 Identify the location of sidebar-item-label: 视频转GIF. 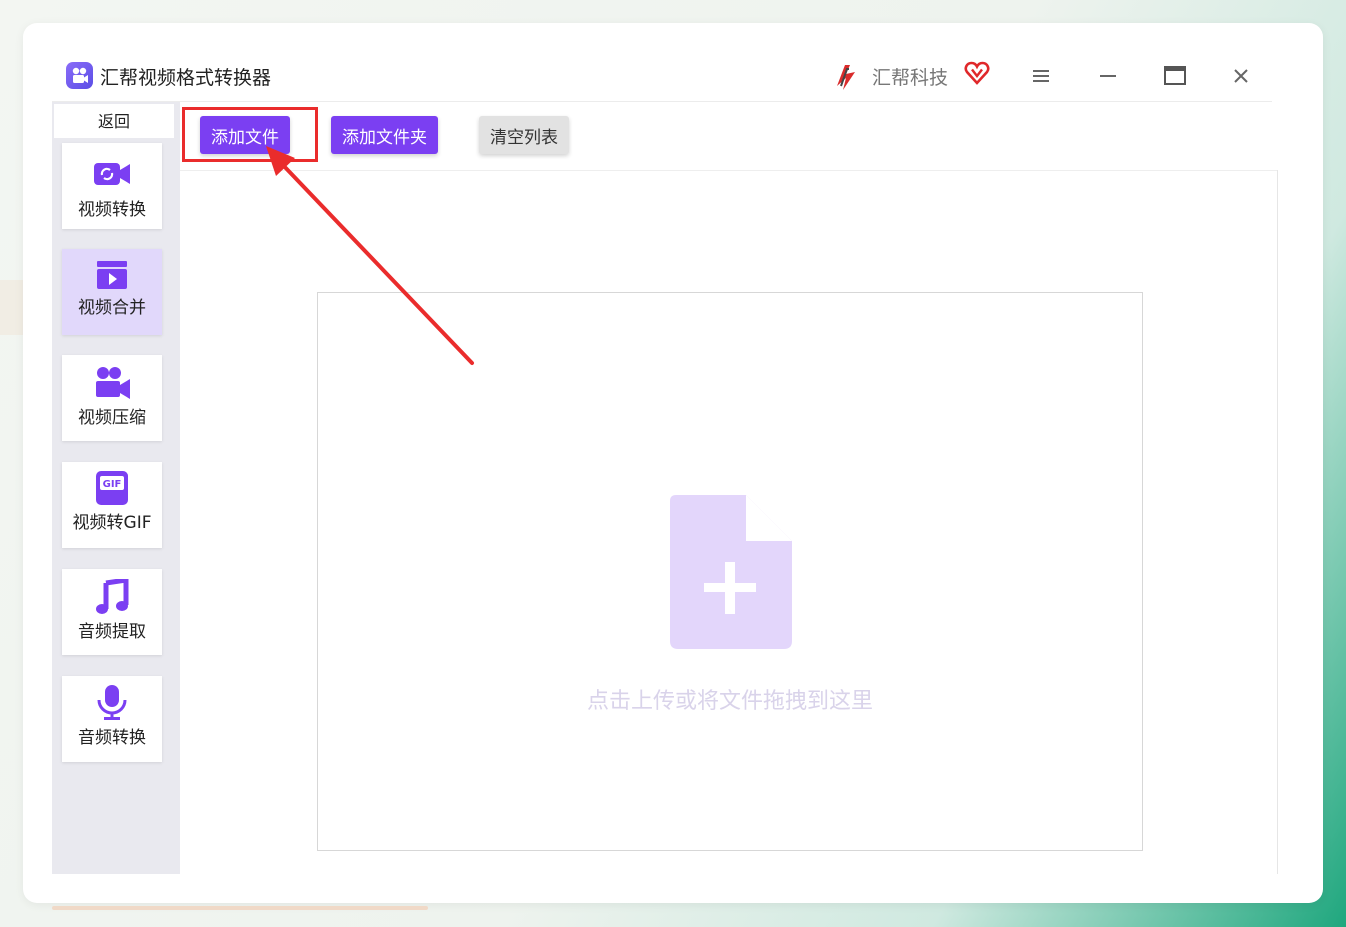
(112, 523).